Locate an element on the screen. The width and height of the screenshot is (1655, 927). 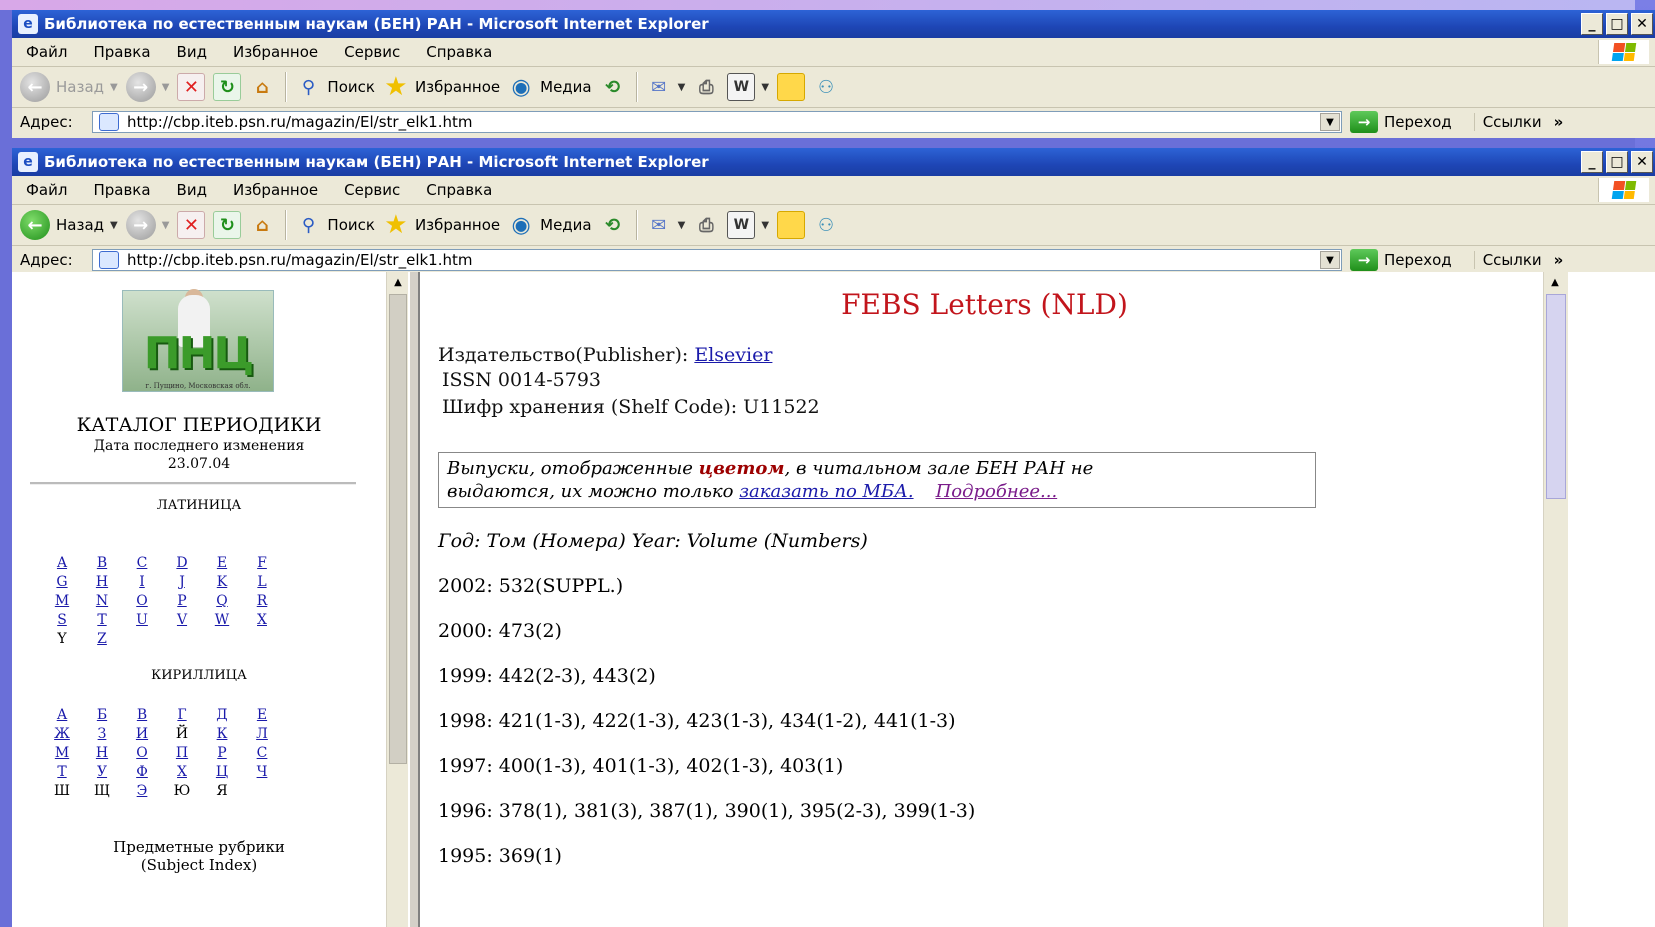
letter-link: X is located at coordinates (262, 620).